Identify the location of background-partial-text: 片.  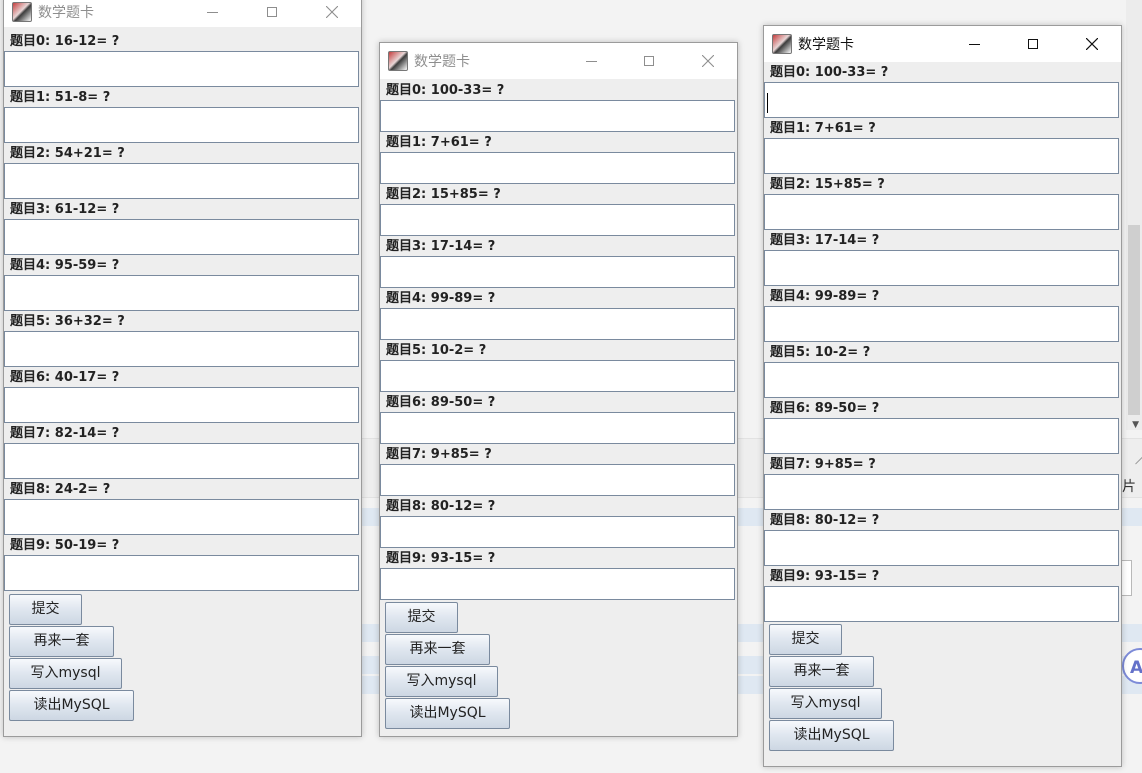
(1129, 487).